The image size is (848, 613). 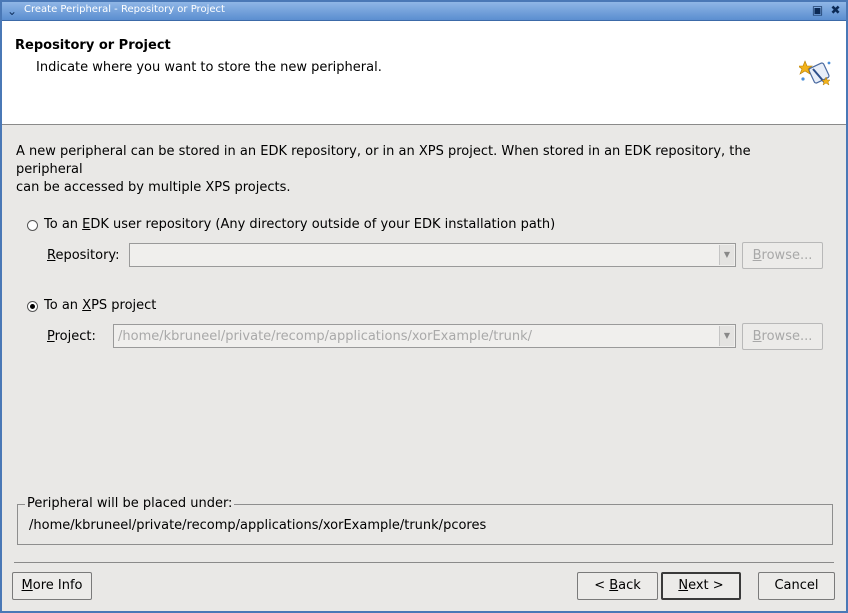 I want to click on xps-label-mnemonic: X, so click(x=87, y=305).